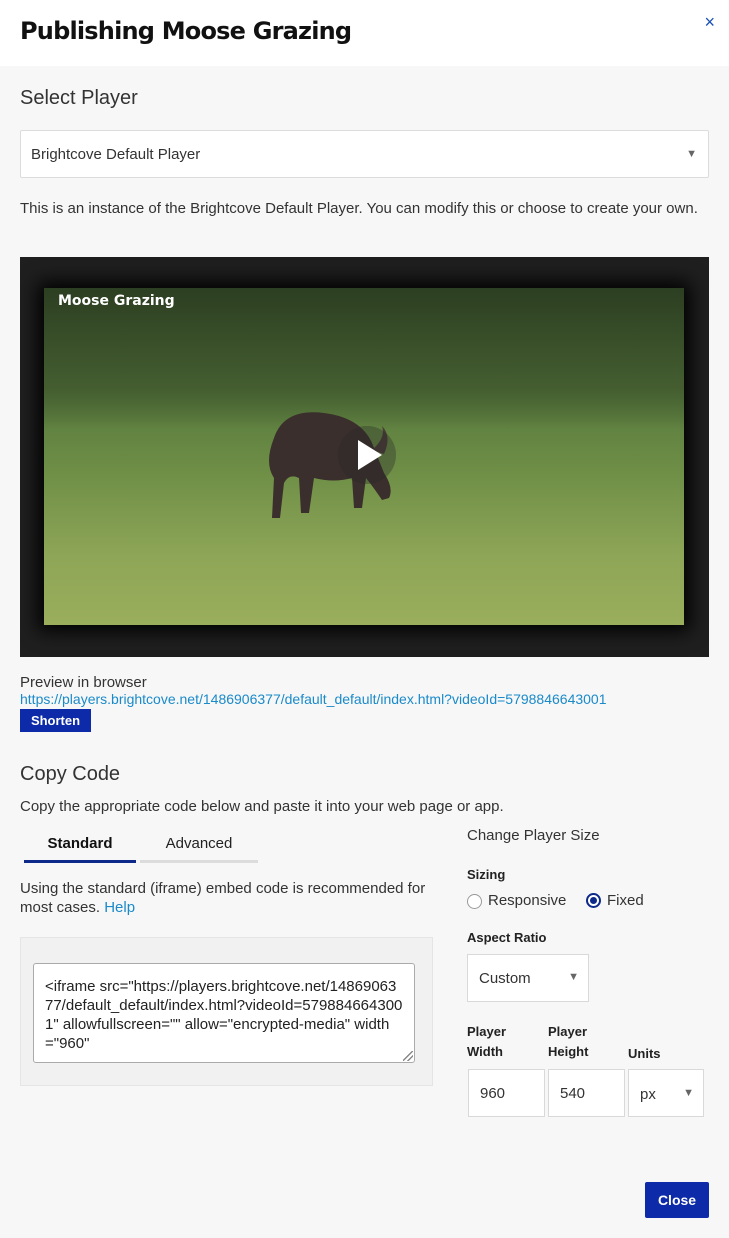 This screenshot has height=1238, width=729. Describe the element at coordinates (364, 154) in the screenshot. I see `player-select: Brightcove Default Player ▼` at that location.